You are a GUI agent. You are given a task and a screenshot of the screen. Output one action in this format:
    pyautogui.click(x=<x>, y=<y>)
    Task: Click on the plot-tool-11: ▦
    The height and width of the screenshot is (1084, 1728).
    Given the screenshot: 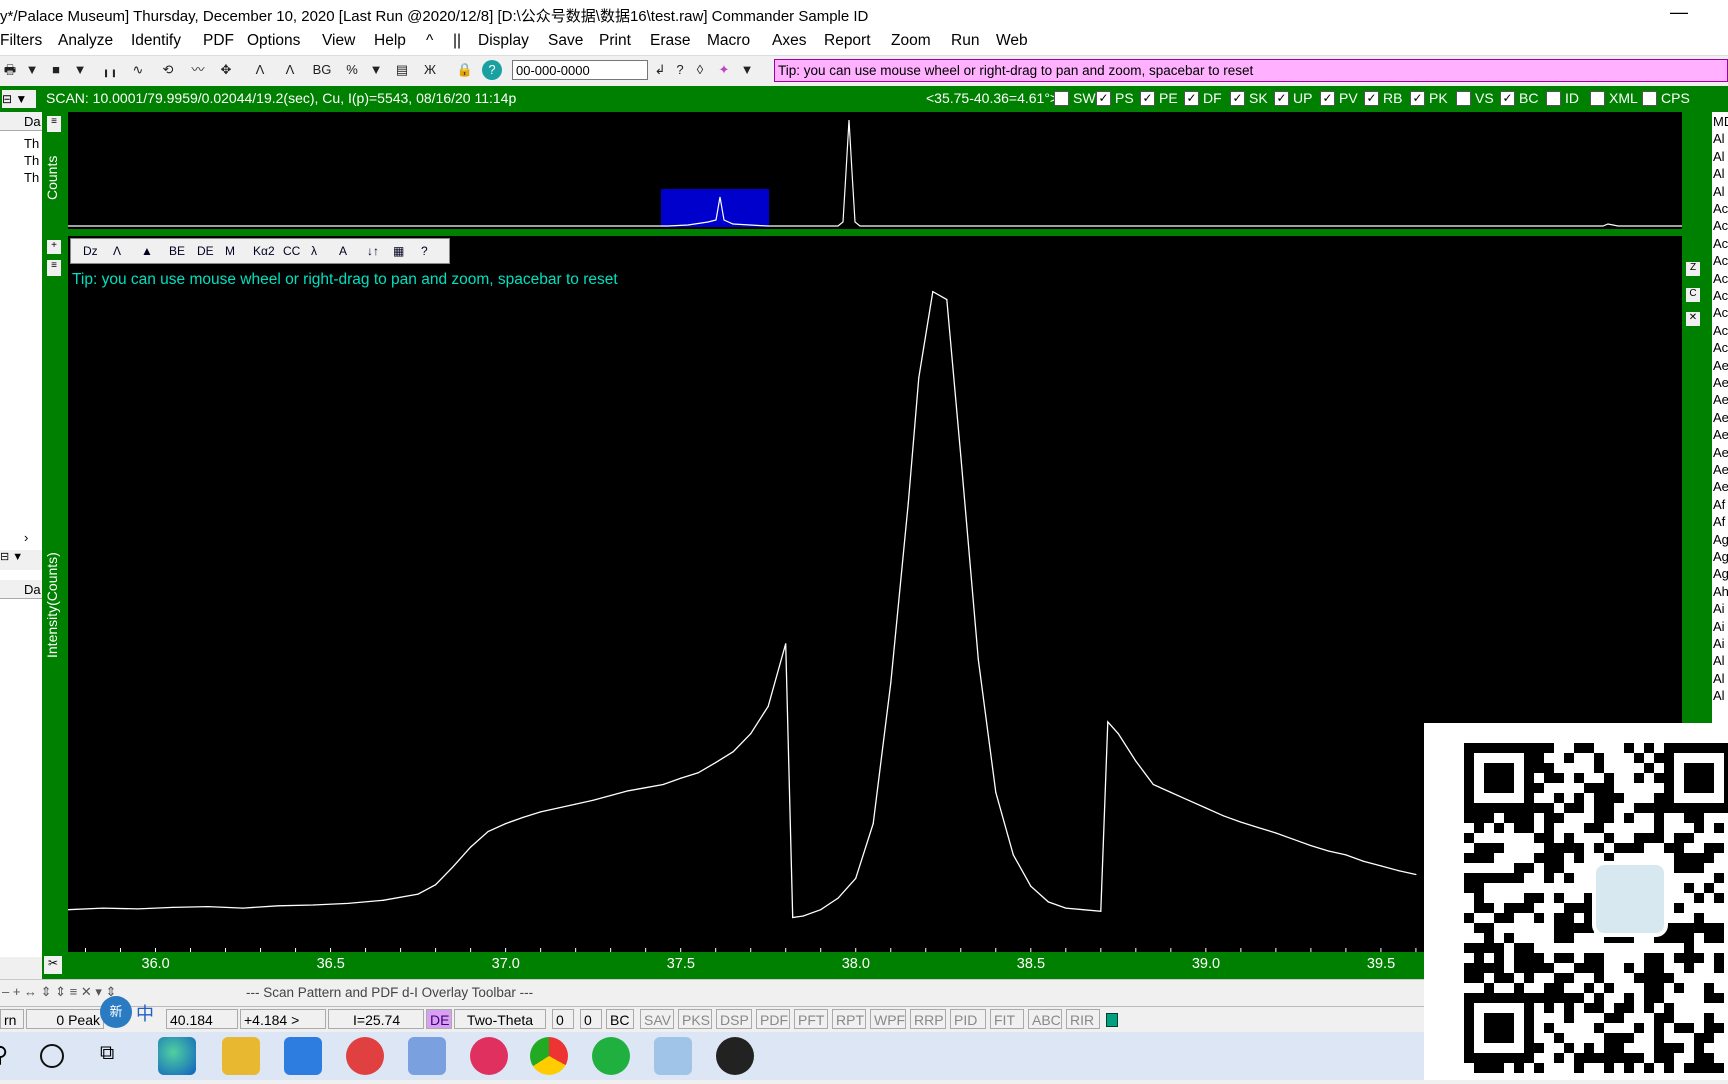 What is the action you would take?
    pyautogui.click(x=398, y=251)
    